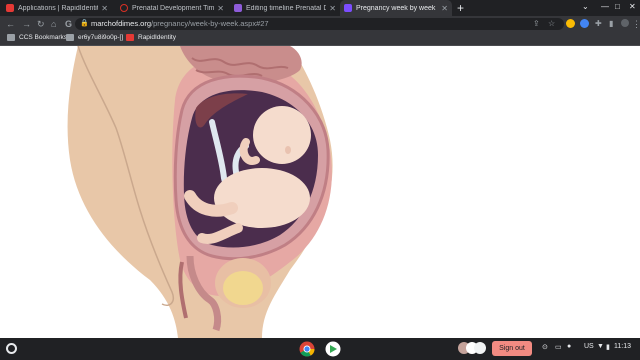  Describe the element at coordinates (605, 6) in the screenshot. I see `minimize-icon: —` at that location.